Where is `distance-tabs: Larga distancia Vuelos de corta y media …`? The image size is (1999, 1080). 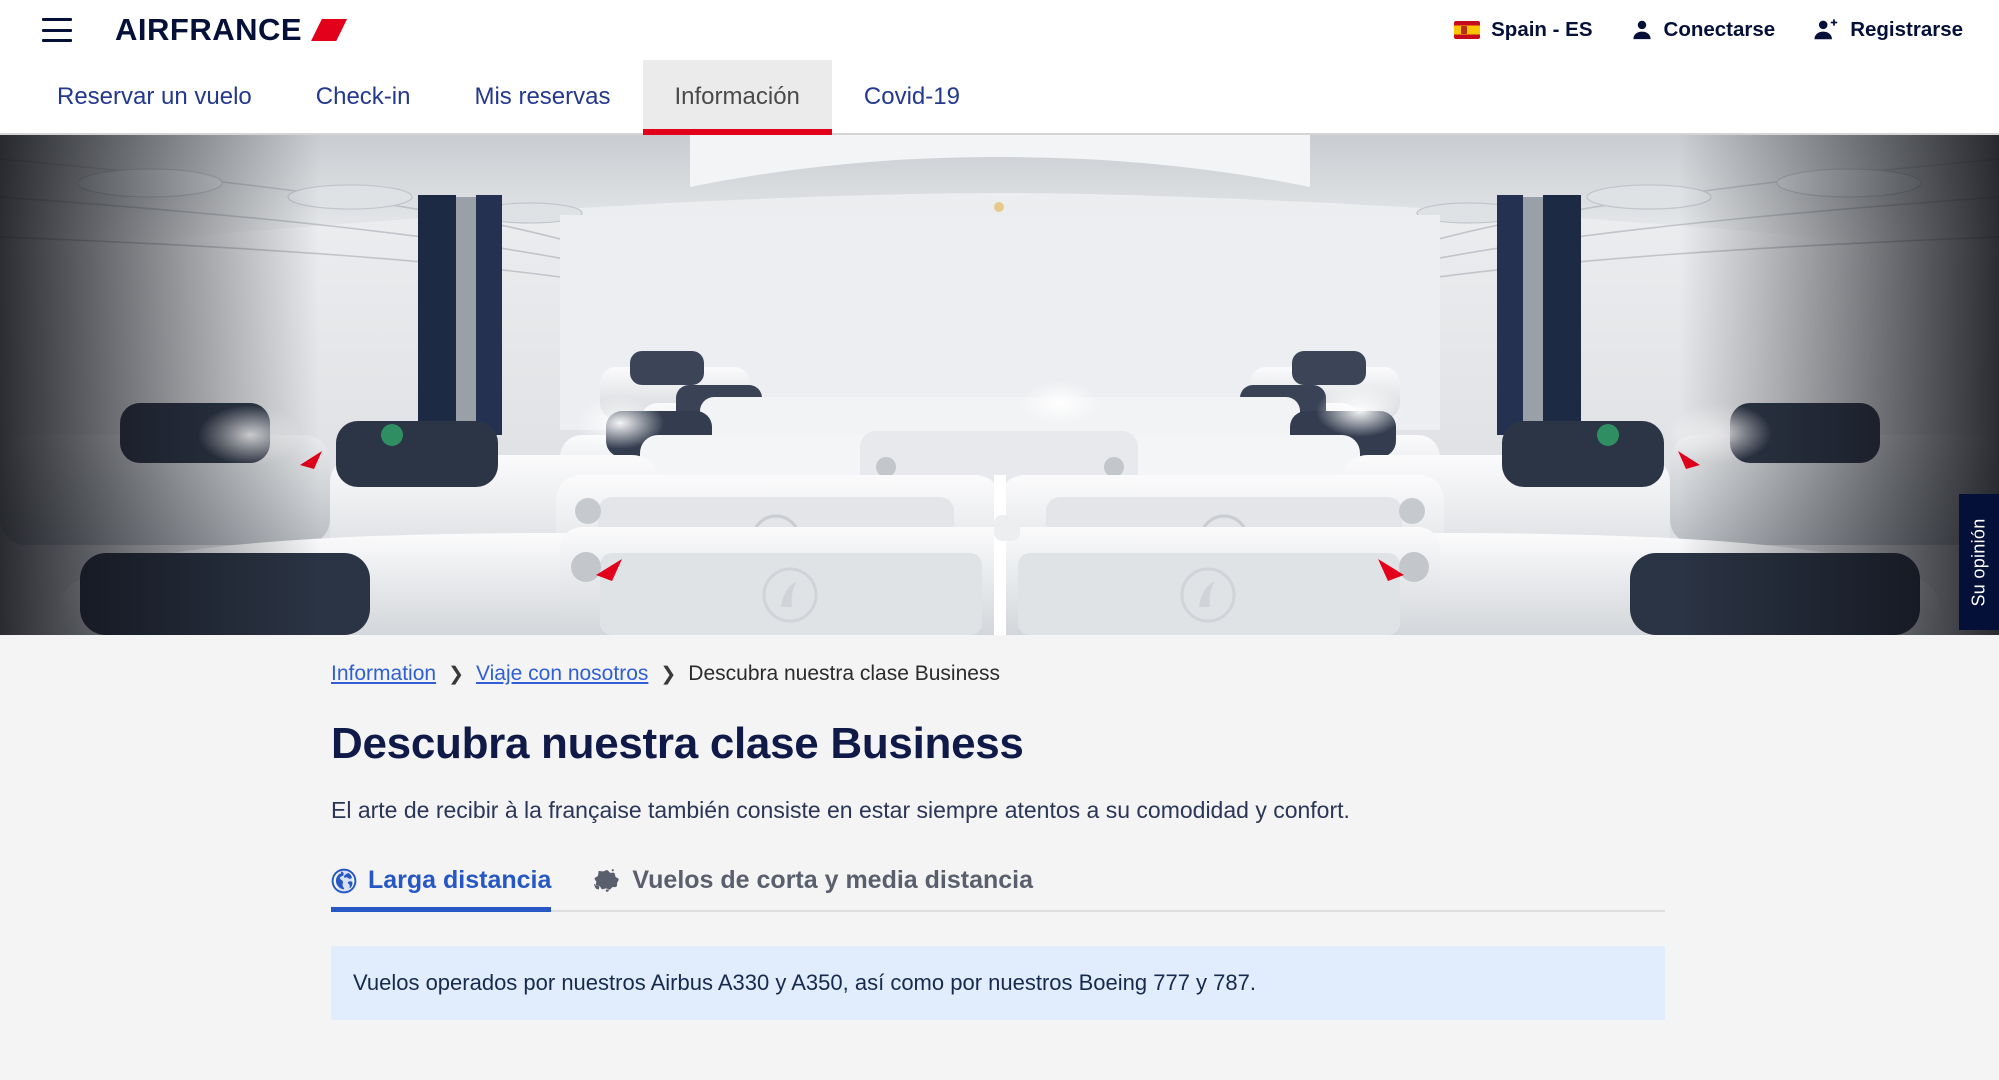 distance-tabs: Larga distancia Vuelos de corta y media … is located at coordinates (998, 889).